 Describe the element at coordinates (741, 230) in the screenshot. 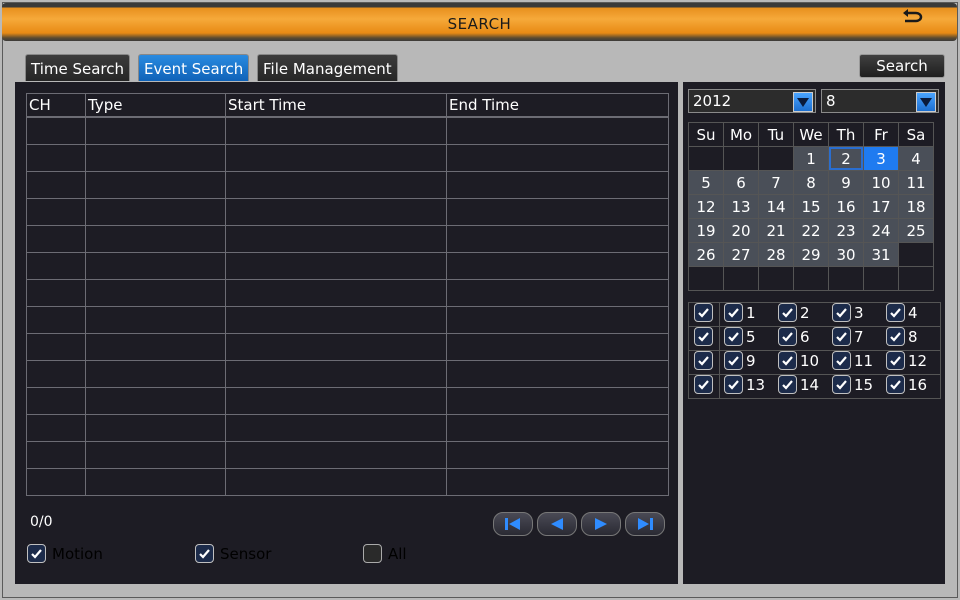

I see `calendar-day: 20` at that location.